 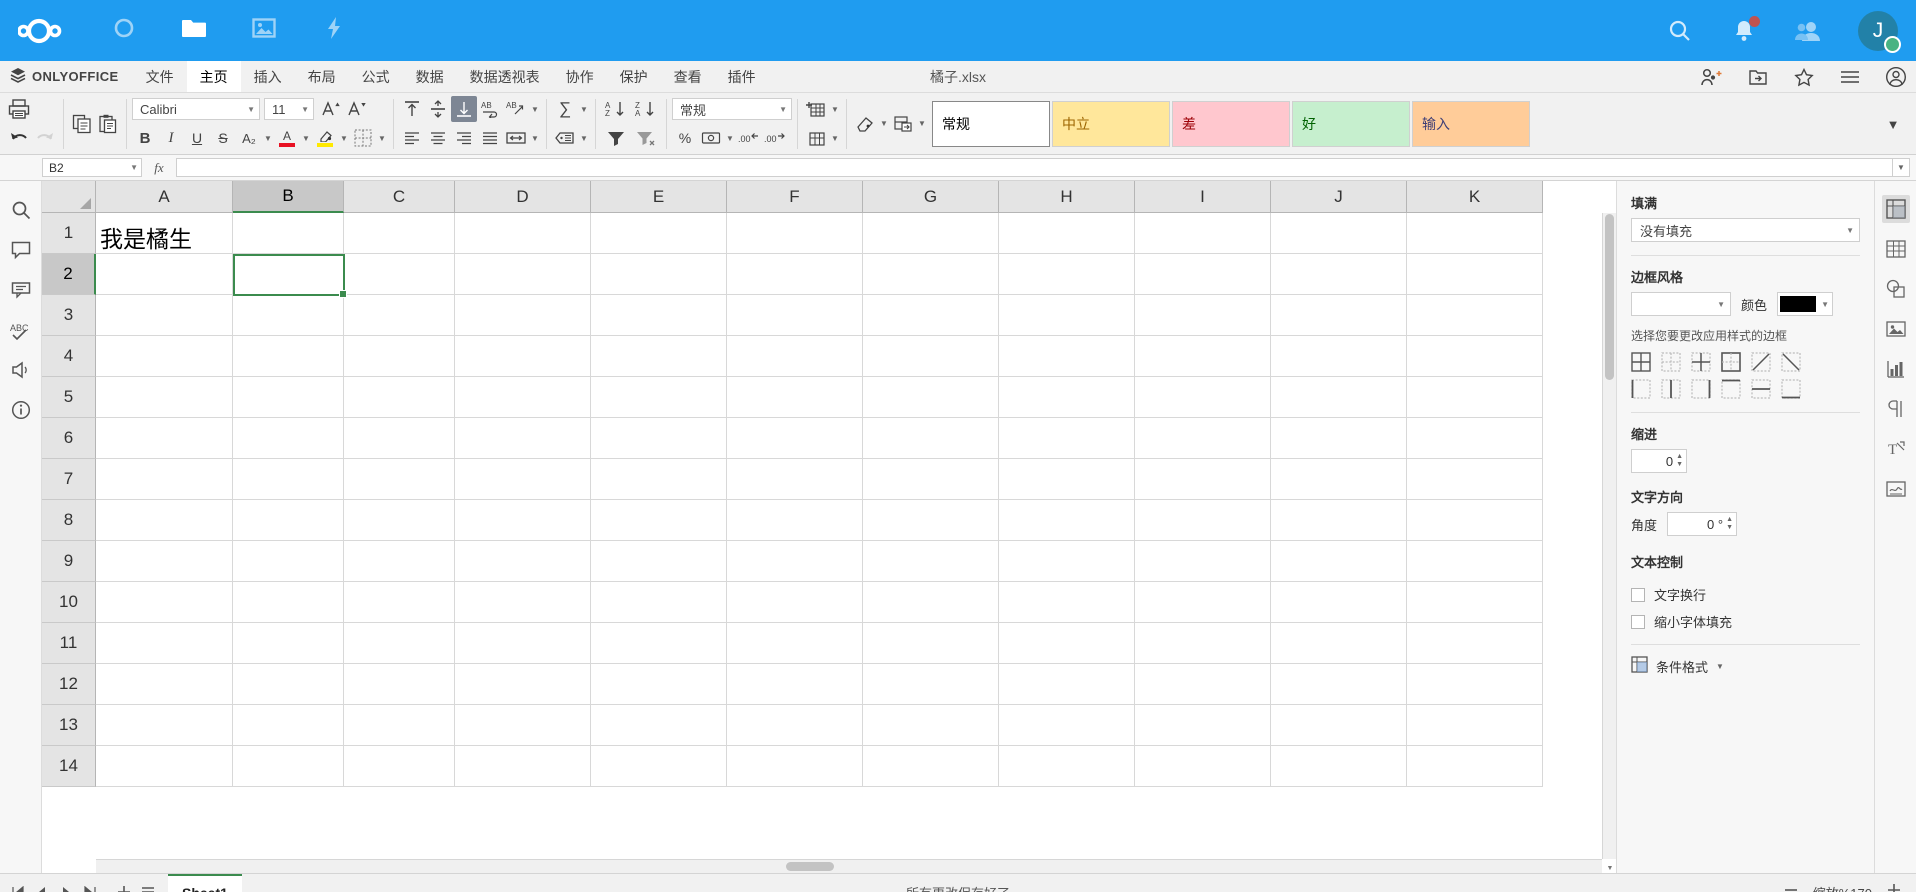 What do you see at coordinates (69, 520) in the screenshot?
I see `row-header-8: 8` at bounding box center [69, 520].